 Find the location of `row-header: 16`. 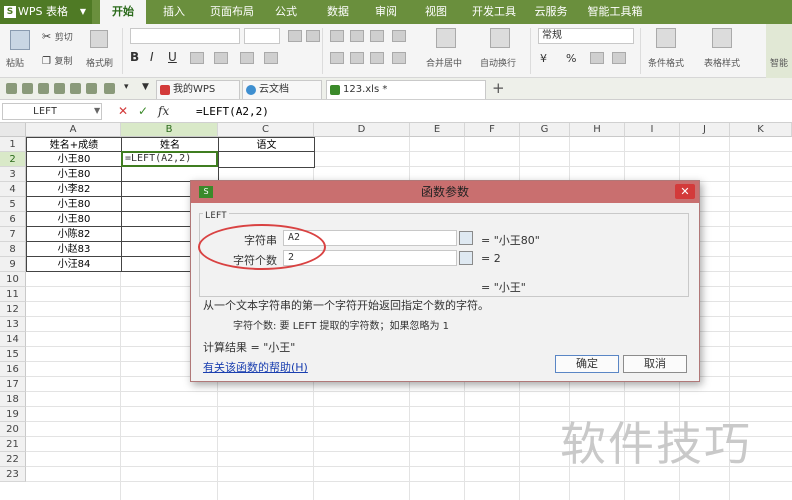

row-header: 16 is located at coordinates (13, 369).